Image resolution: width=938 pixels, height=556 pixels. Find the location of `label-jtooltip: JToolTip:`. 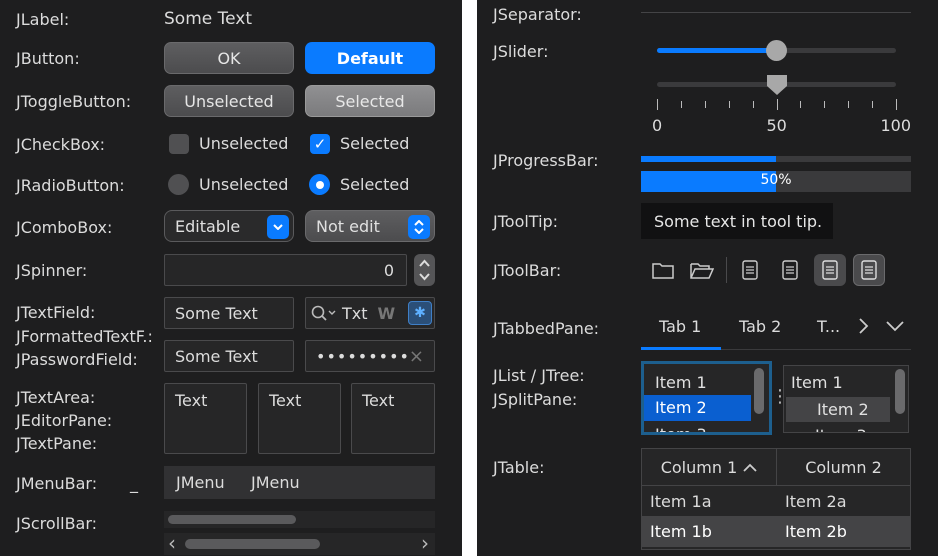

label-jtooltip: JToolTip: is located at coordinates (526, 221).